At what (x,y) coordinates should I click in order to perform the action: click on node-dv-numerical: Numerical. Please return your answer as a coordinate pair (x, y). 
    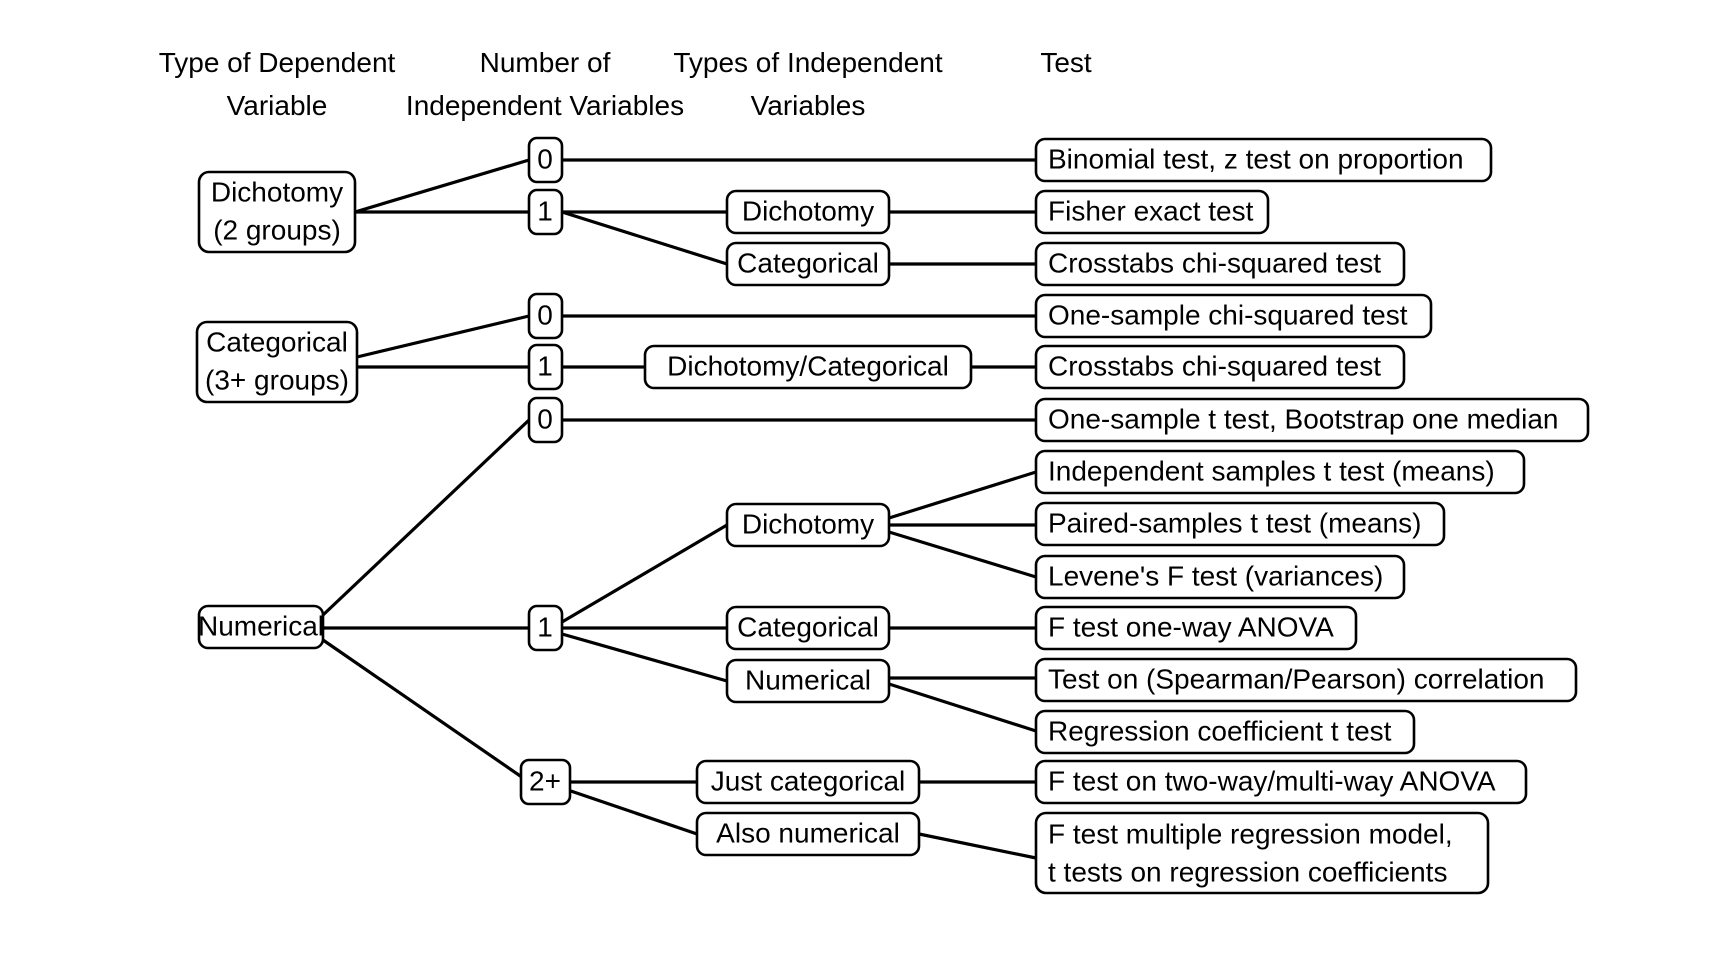
    Looking at the image, I should click on (261, 627).